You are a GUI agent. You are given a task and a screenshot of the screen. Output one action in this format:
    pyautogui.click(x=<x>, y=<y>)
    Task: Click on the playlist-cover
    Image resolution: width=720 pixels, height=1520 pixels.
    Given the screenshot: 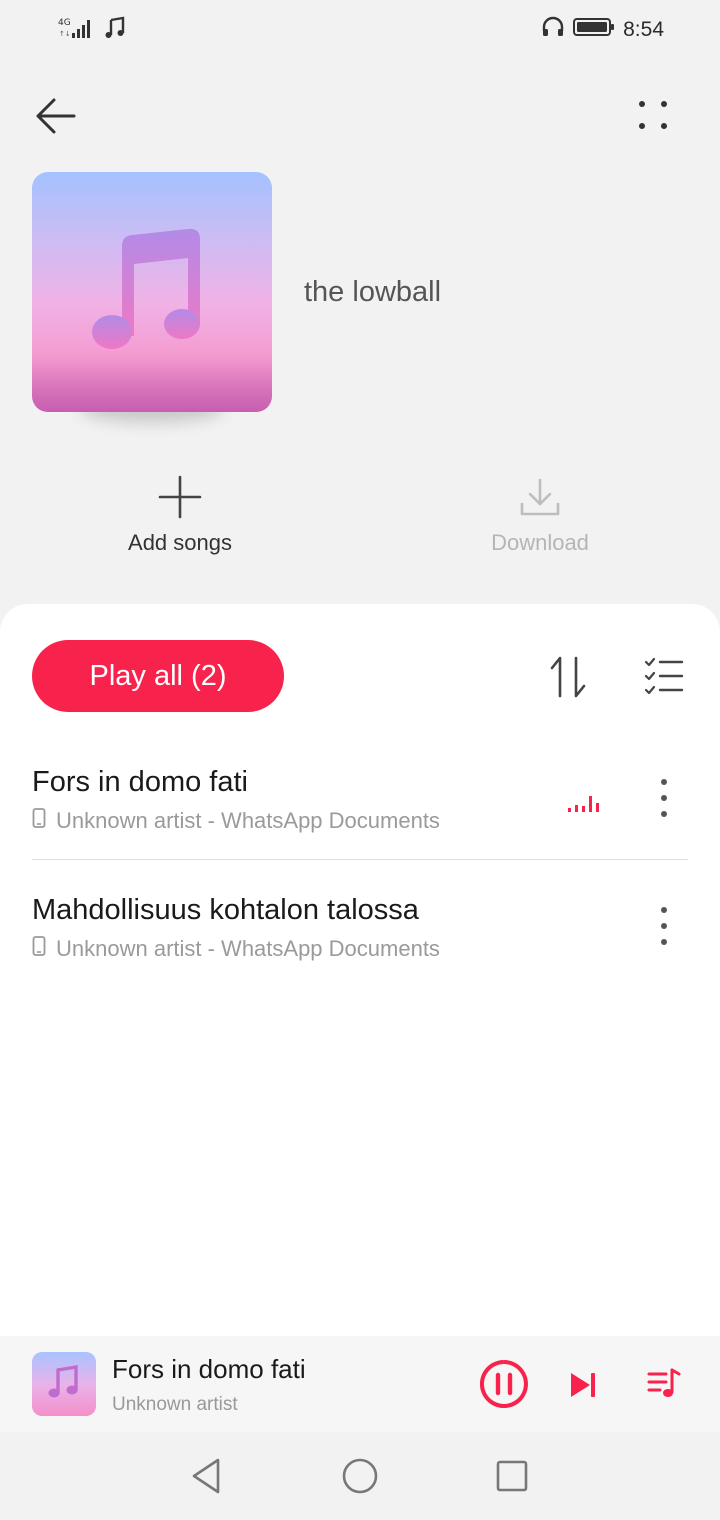 What is the action you would take?
    pyautogui.click(x=152, y=292)
    